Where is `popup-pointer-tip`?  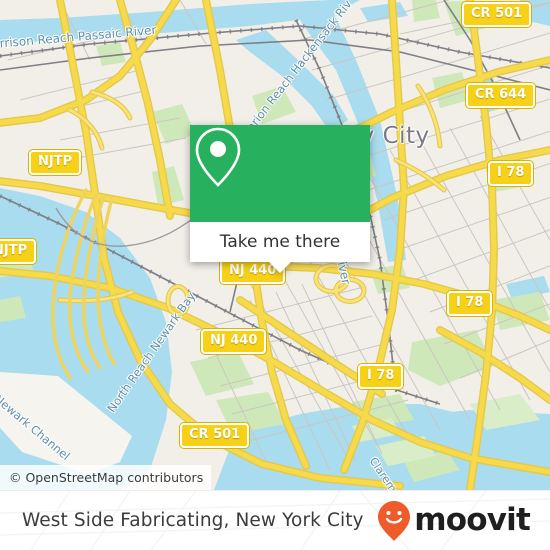
popup-pointer-tip is located at coordinates (280, 267).